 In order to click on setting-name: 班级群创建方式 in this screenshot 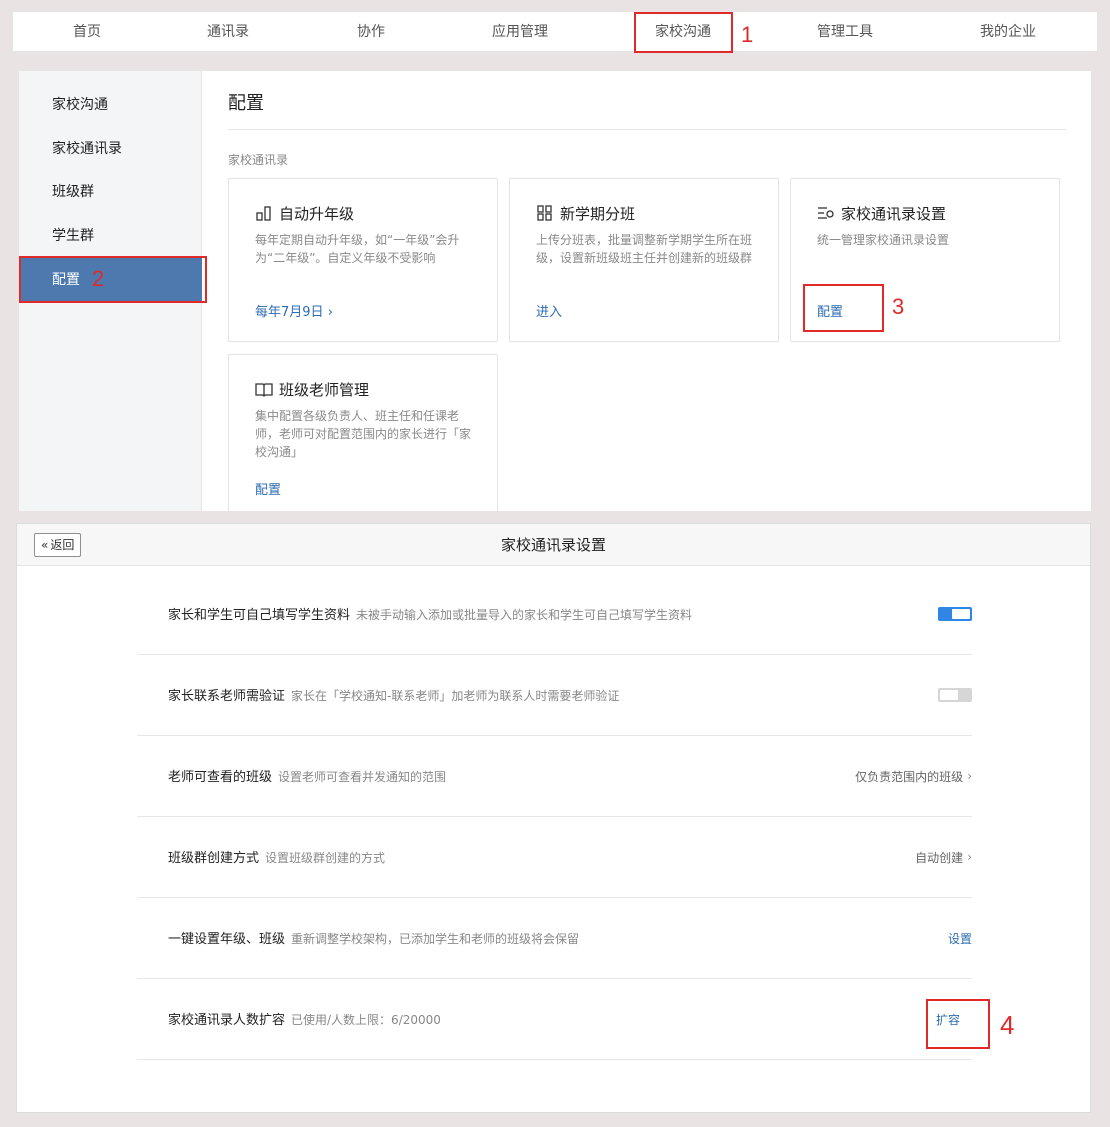, I will do `click(214, 858)`.